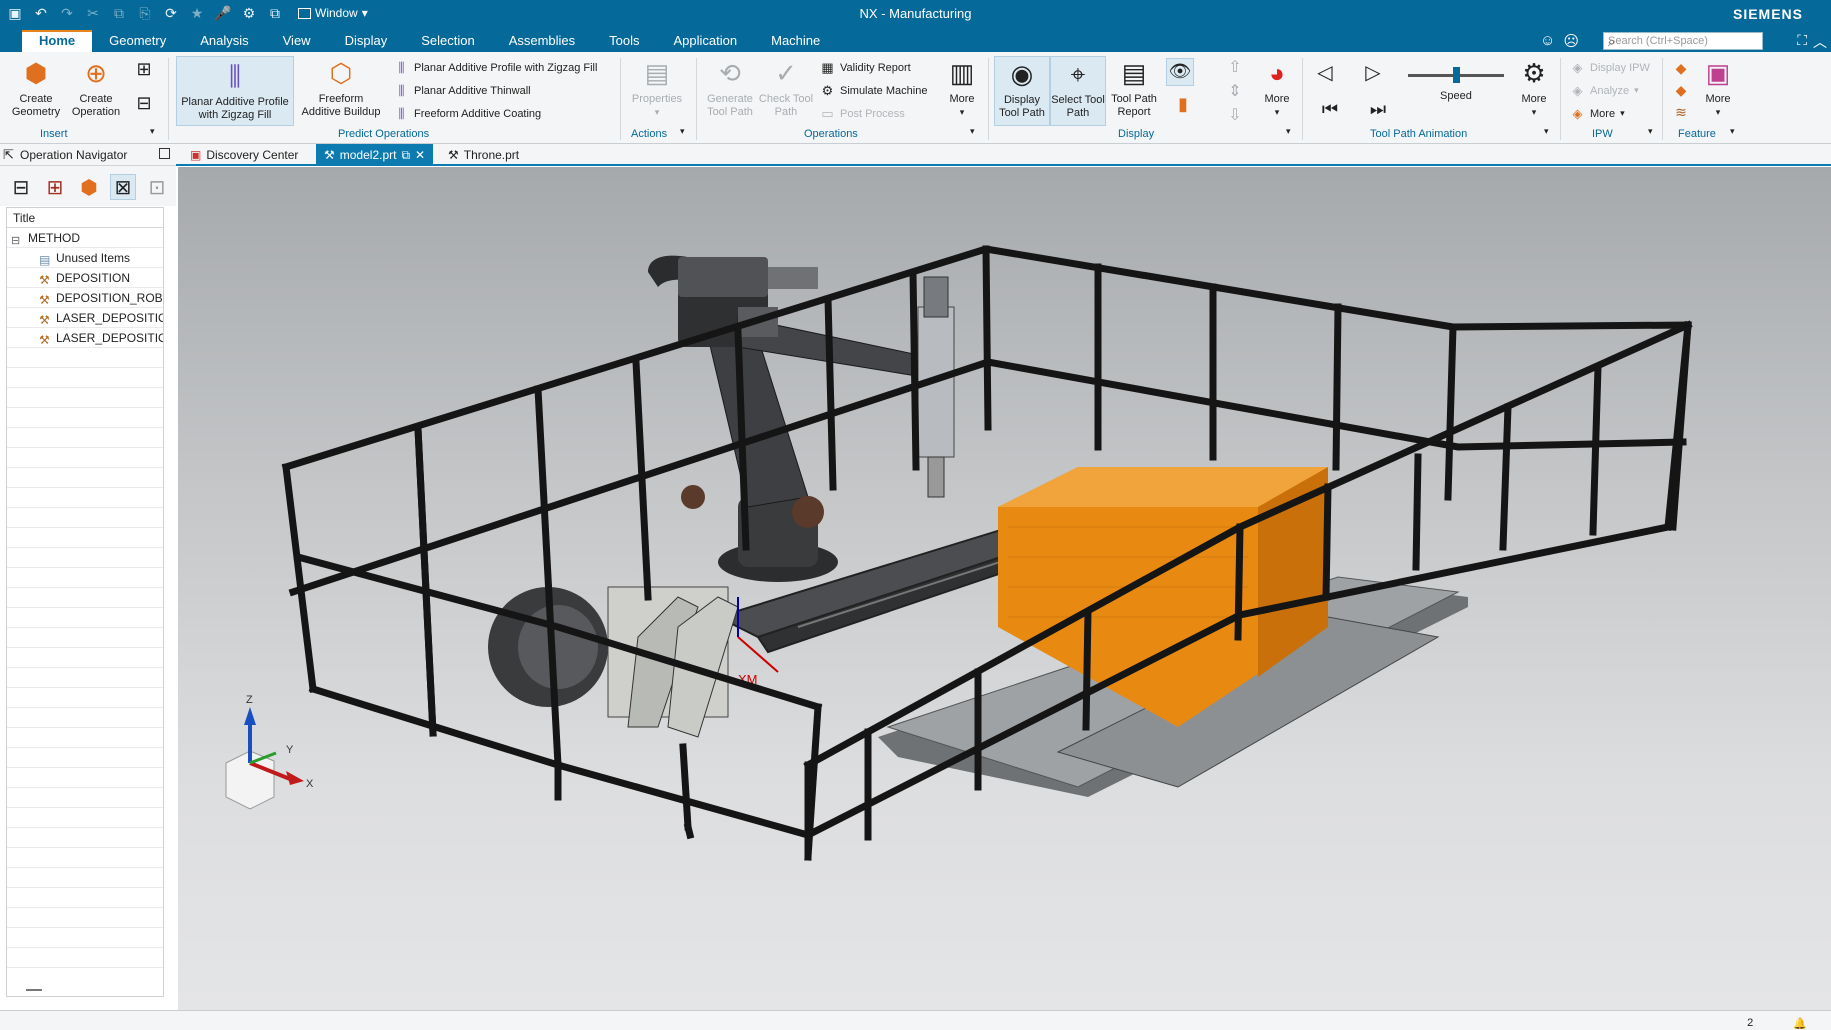  What do you see at coordinates (21, 187) in the screenshot?
I see `program-order-view-icon: ⊟` at bounding box center [21, 187].